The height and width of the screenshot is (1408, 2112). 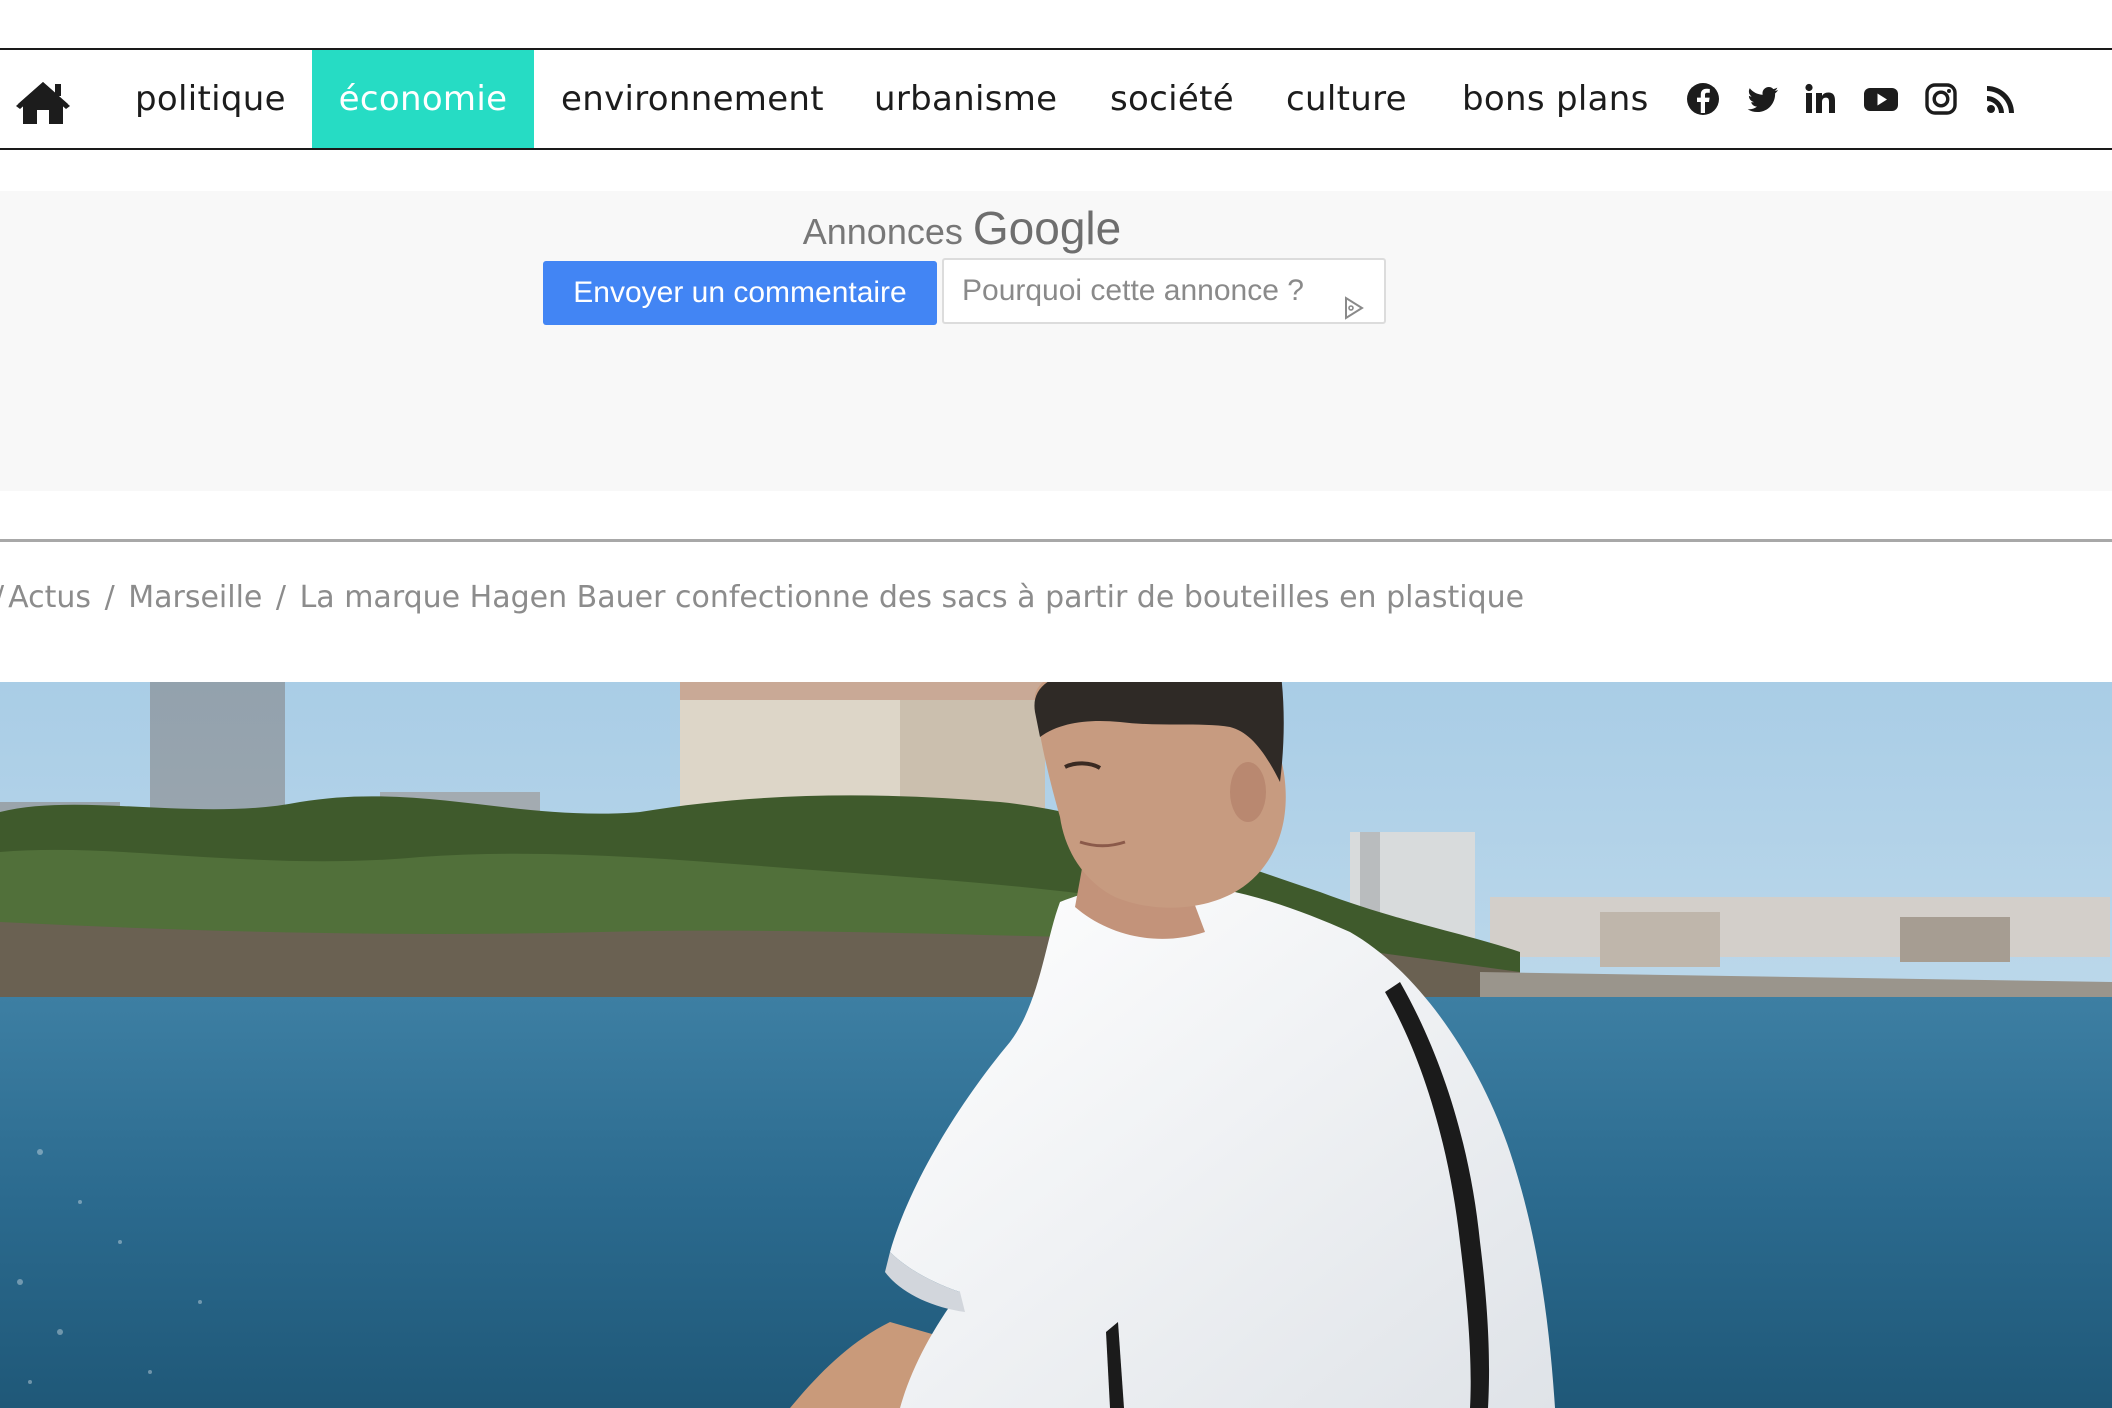 What do you see at coordinates (1763, 99) in the screenshot?
I see `twitter-icon` at bounding box center [1763, 99].